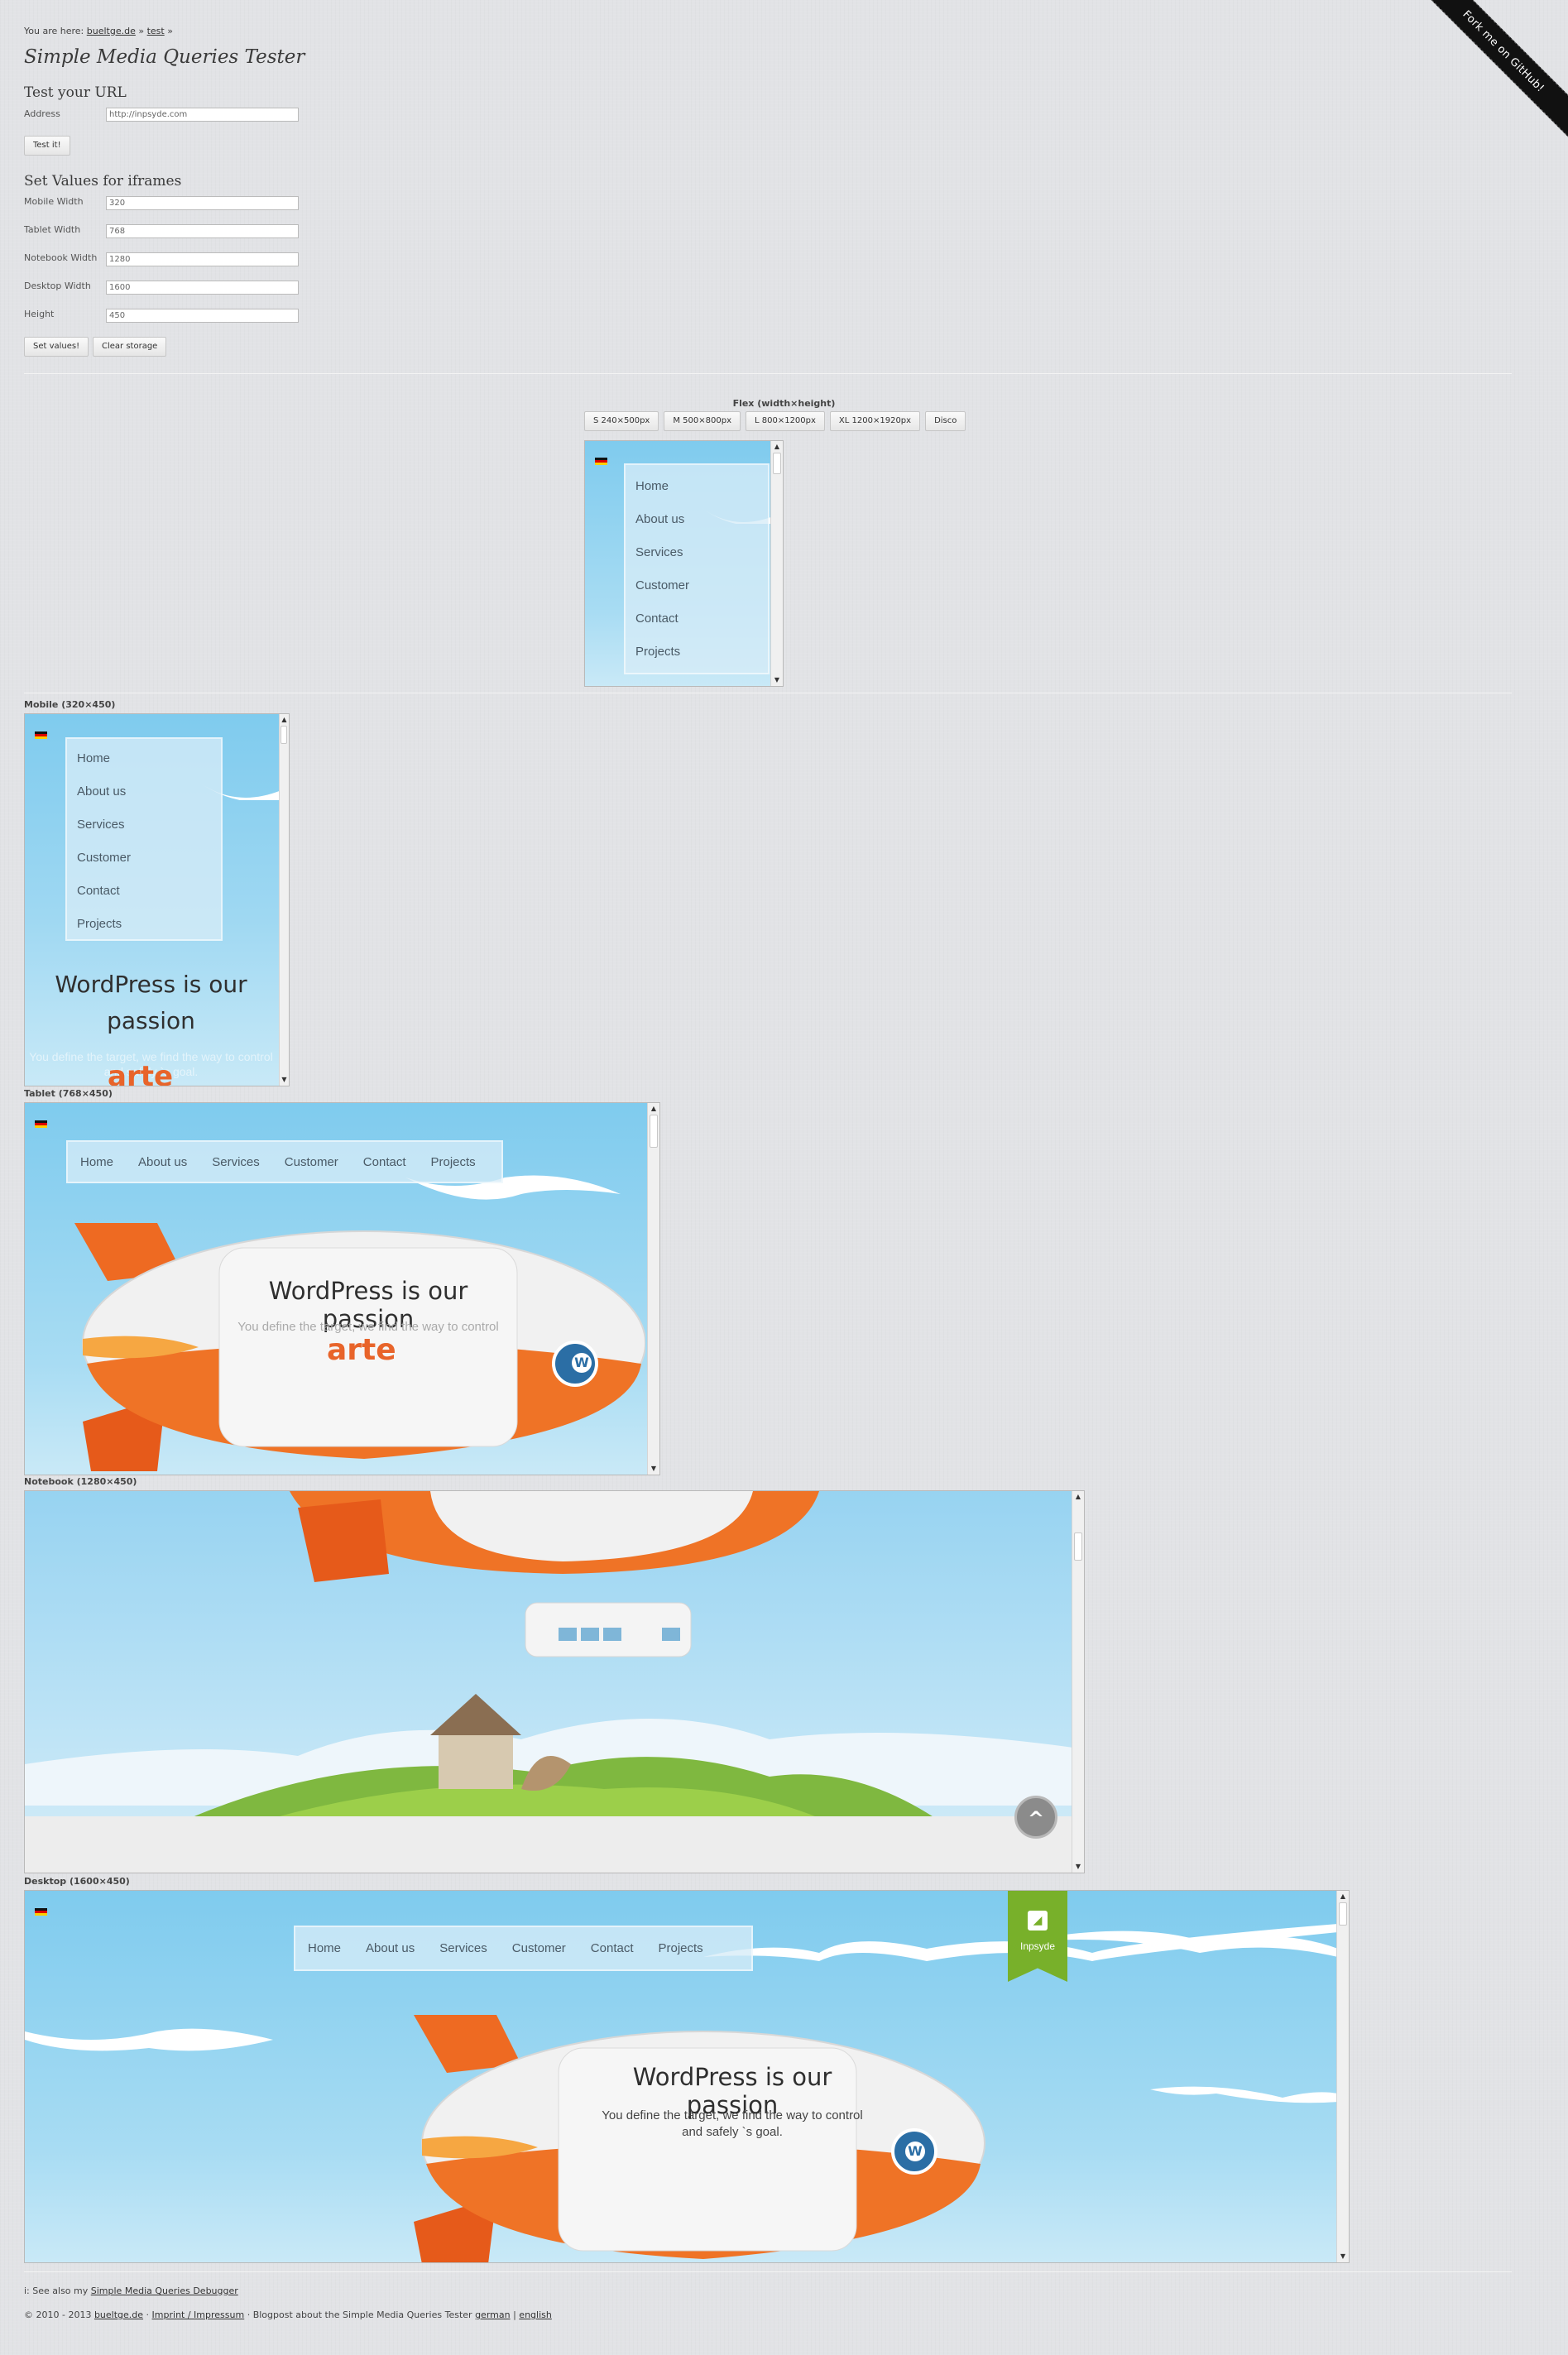 The width and height of the screenshot is (1568, 2355). Describe the element at coordinates (536, 2314) in the screenshot. I see `english-link: english` at that location.